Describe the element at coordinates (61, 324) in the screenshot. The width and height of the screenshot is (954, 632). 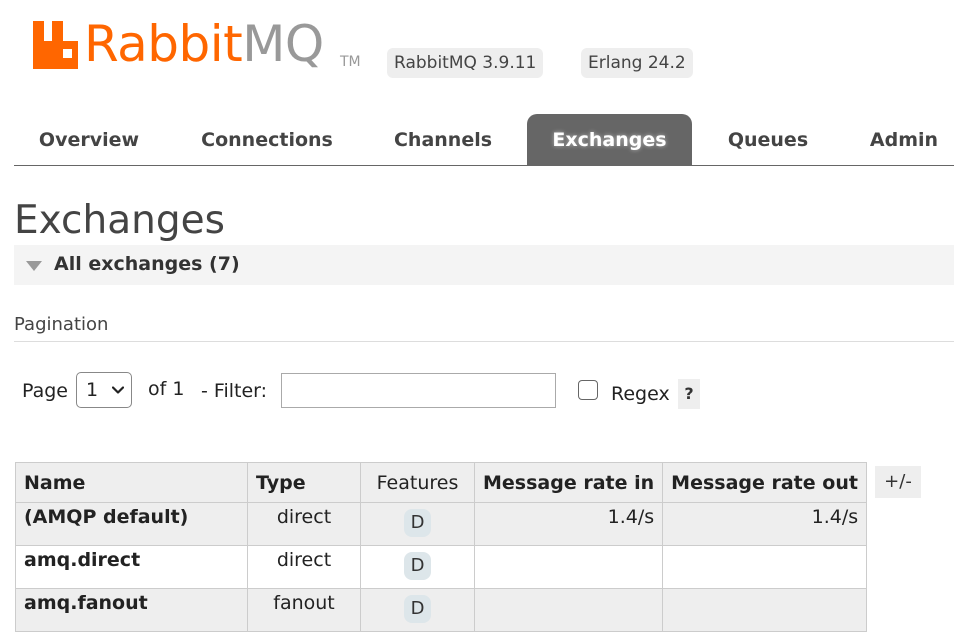
I see `pagination-heading: Pagination` at that location.